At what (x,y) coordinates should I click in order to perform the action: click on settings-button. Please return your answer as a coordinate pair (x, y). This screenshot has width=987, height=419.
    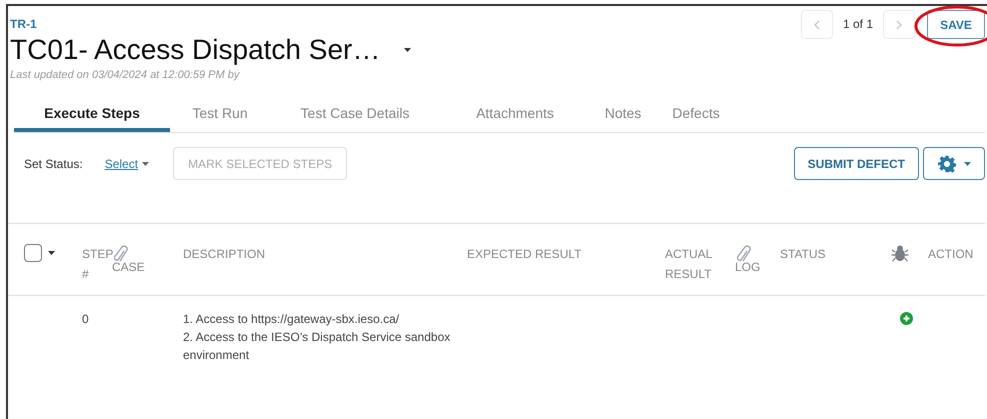
    Looking at the image, I should click on (954, 163).